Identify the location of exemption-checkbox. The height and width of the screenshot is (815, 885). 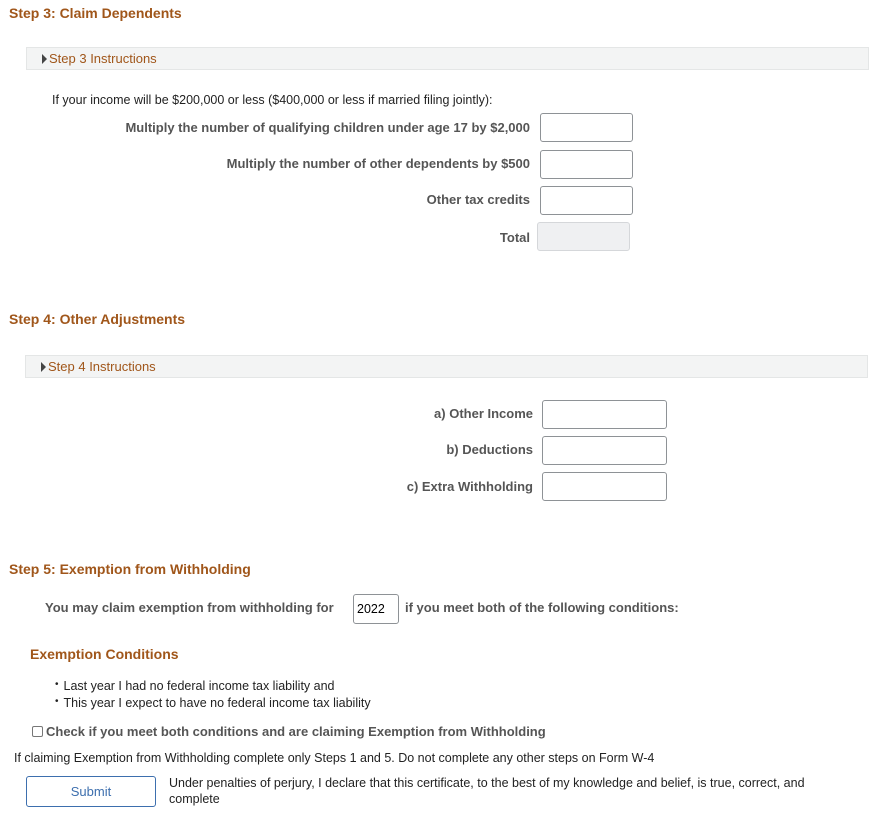
(37, 731).